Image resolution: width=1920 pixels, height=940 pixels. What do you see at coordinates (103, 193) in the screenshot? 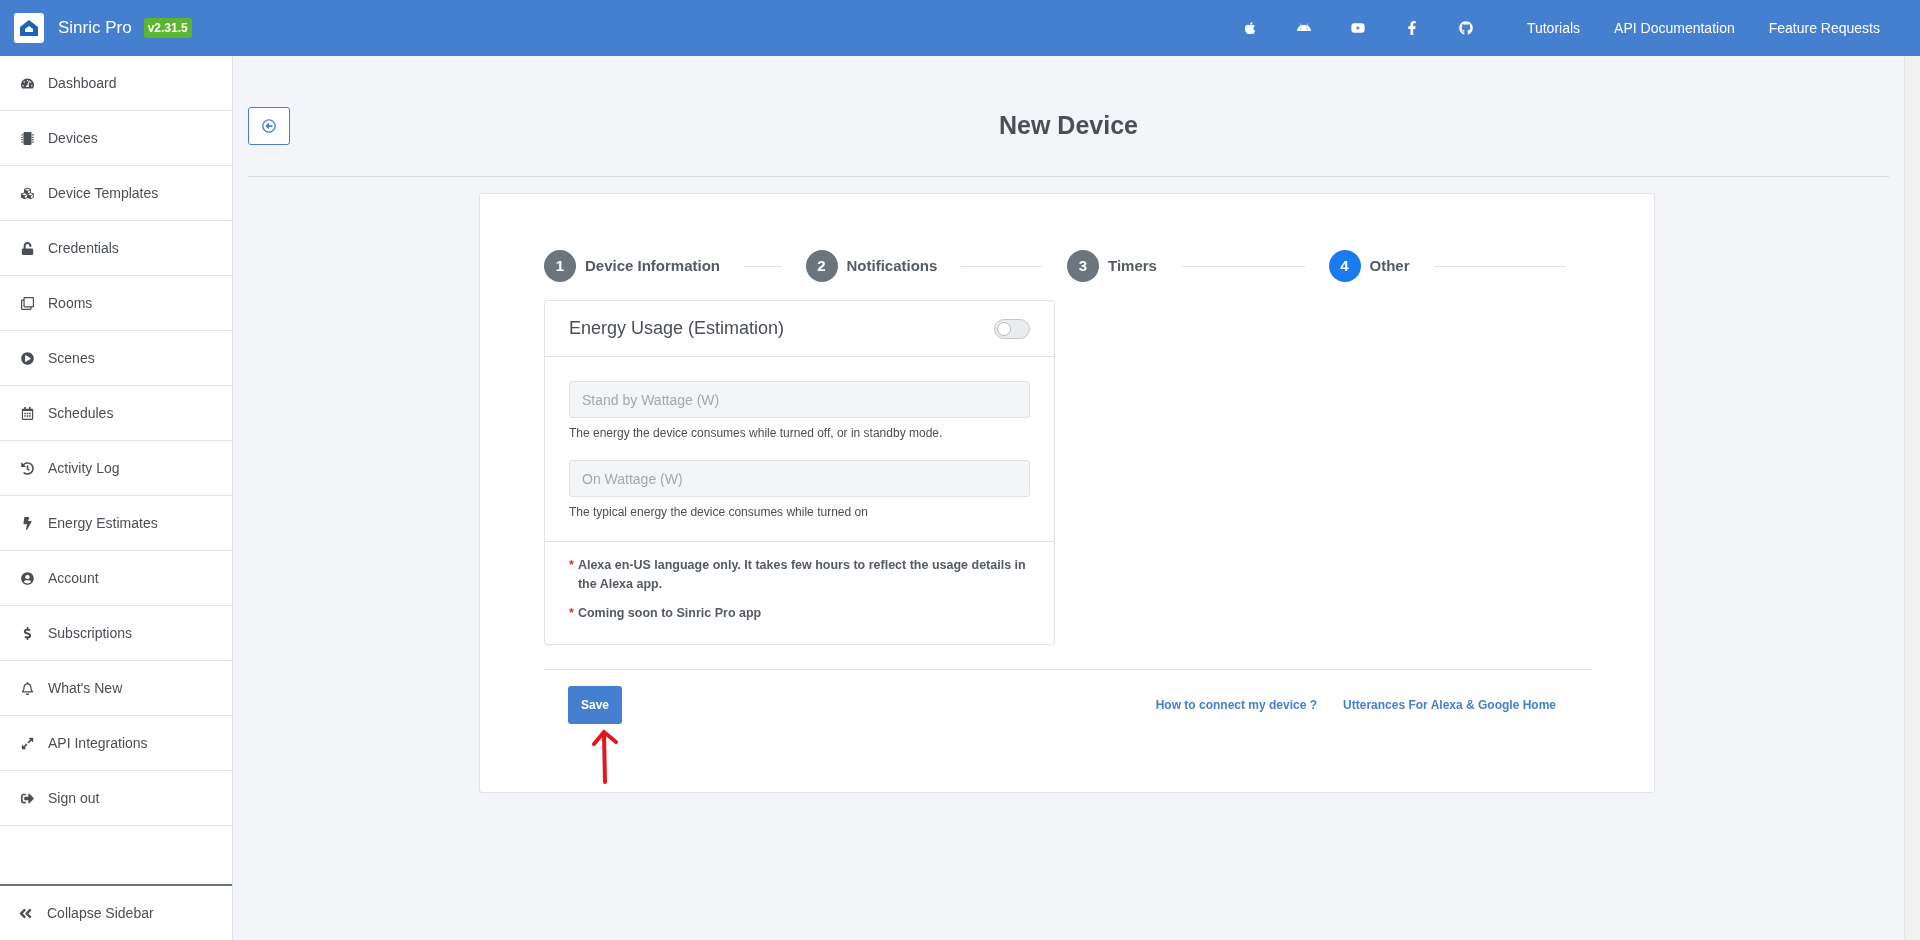
I see `sidebar-label: Device Templates` at bounding box center [103, 193].